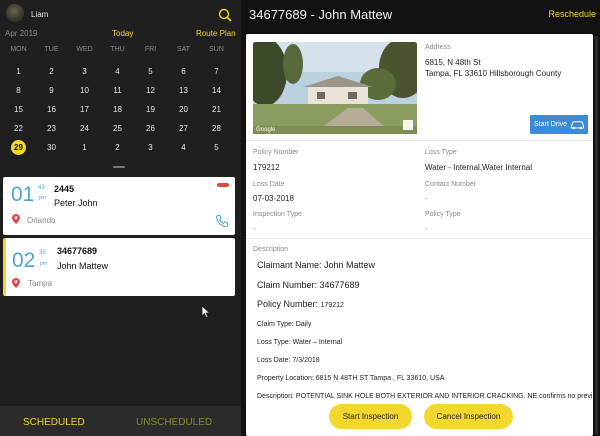  What do you see at coordinates (572, 14) in the screenshot?
I see `reschedule-button: Reschedule` at bounding box center [572, 14].